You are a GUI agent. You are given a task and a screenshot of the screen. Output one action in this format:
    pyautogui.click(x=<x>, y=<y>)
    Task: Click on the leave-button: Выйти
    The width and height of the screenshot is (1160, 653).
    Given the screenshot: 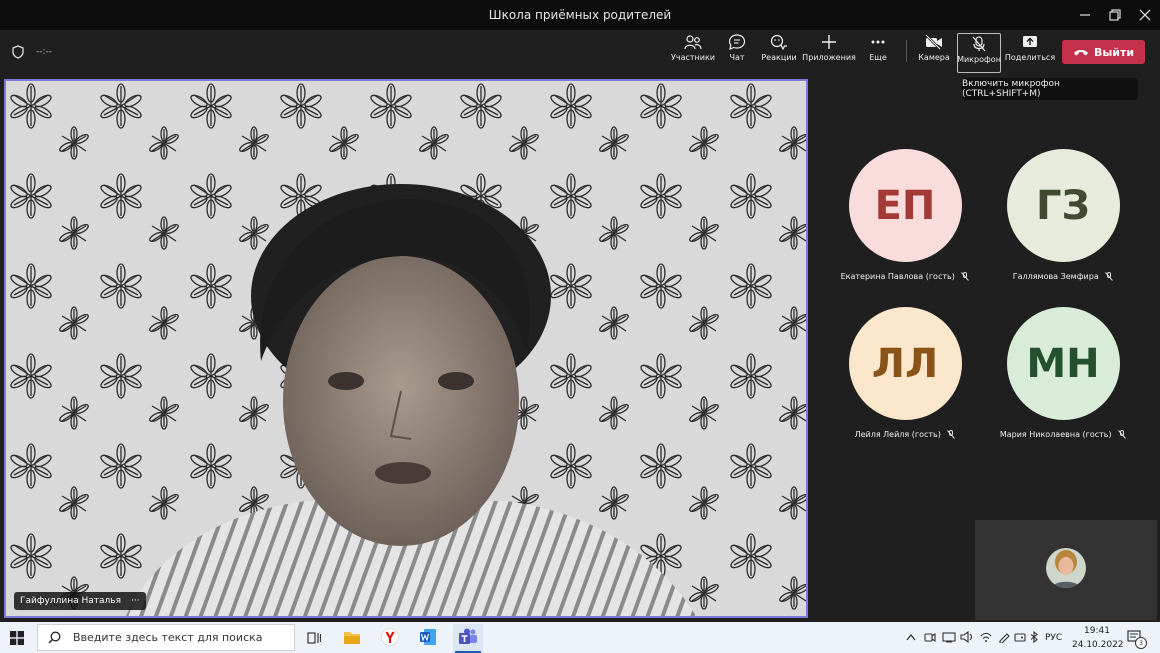 What is the action you would take?
    pyautogui.click(x=1103, y=52)
    